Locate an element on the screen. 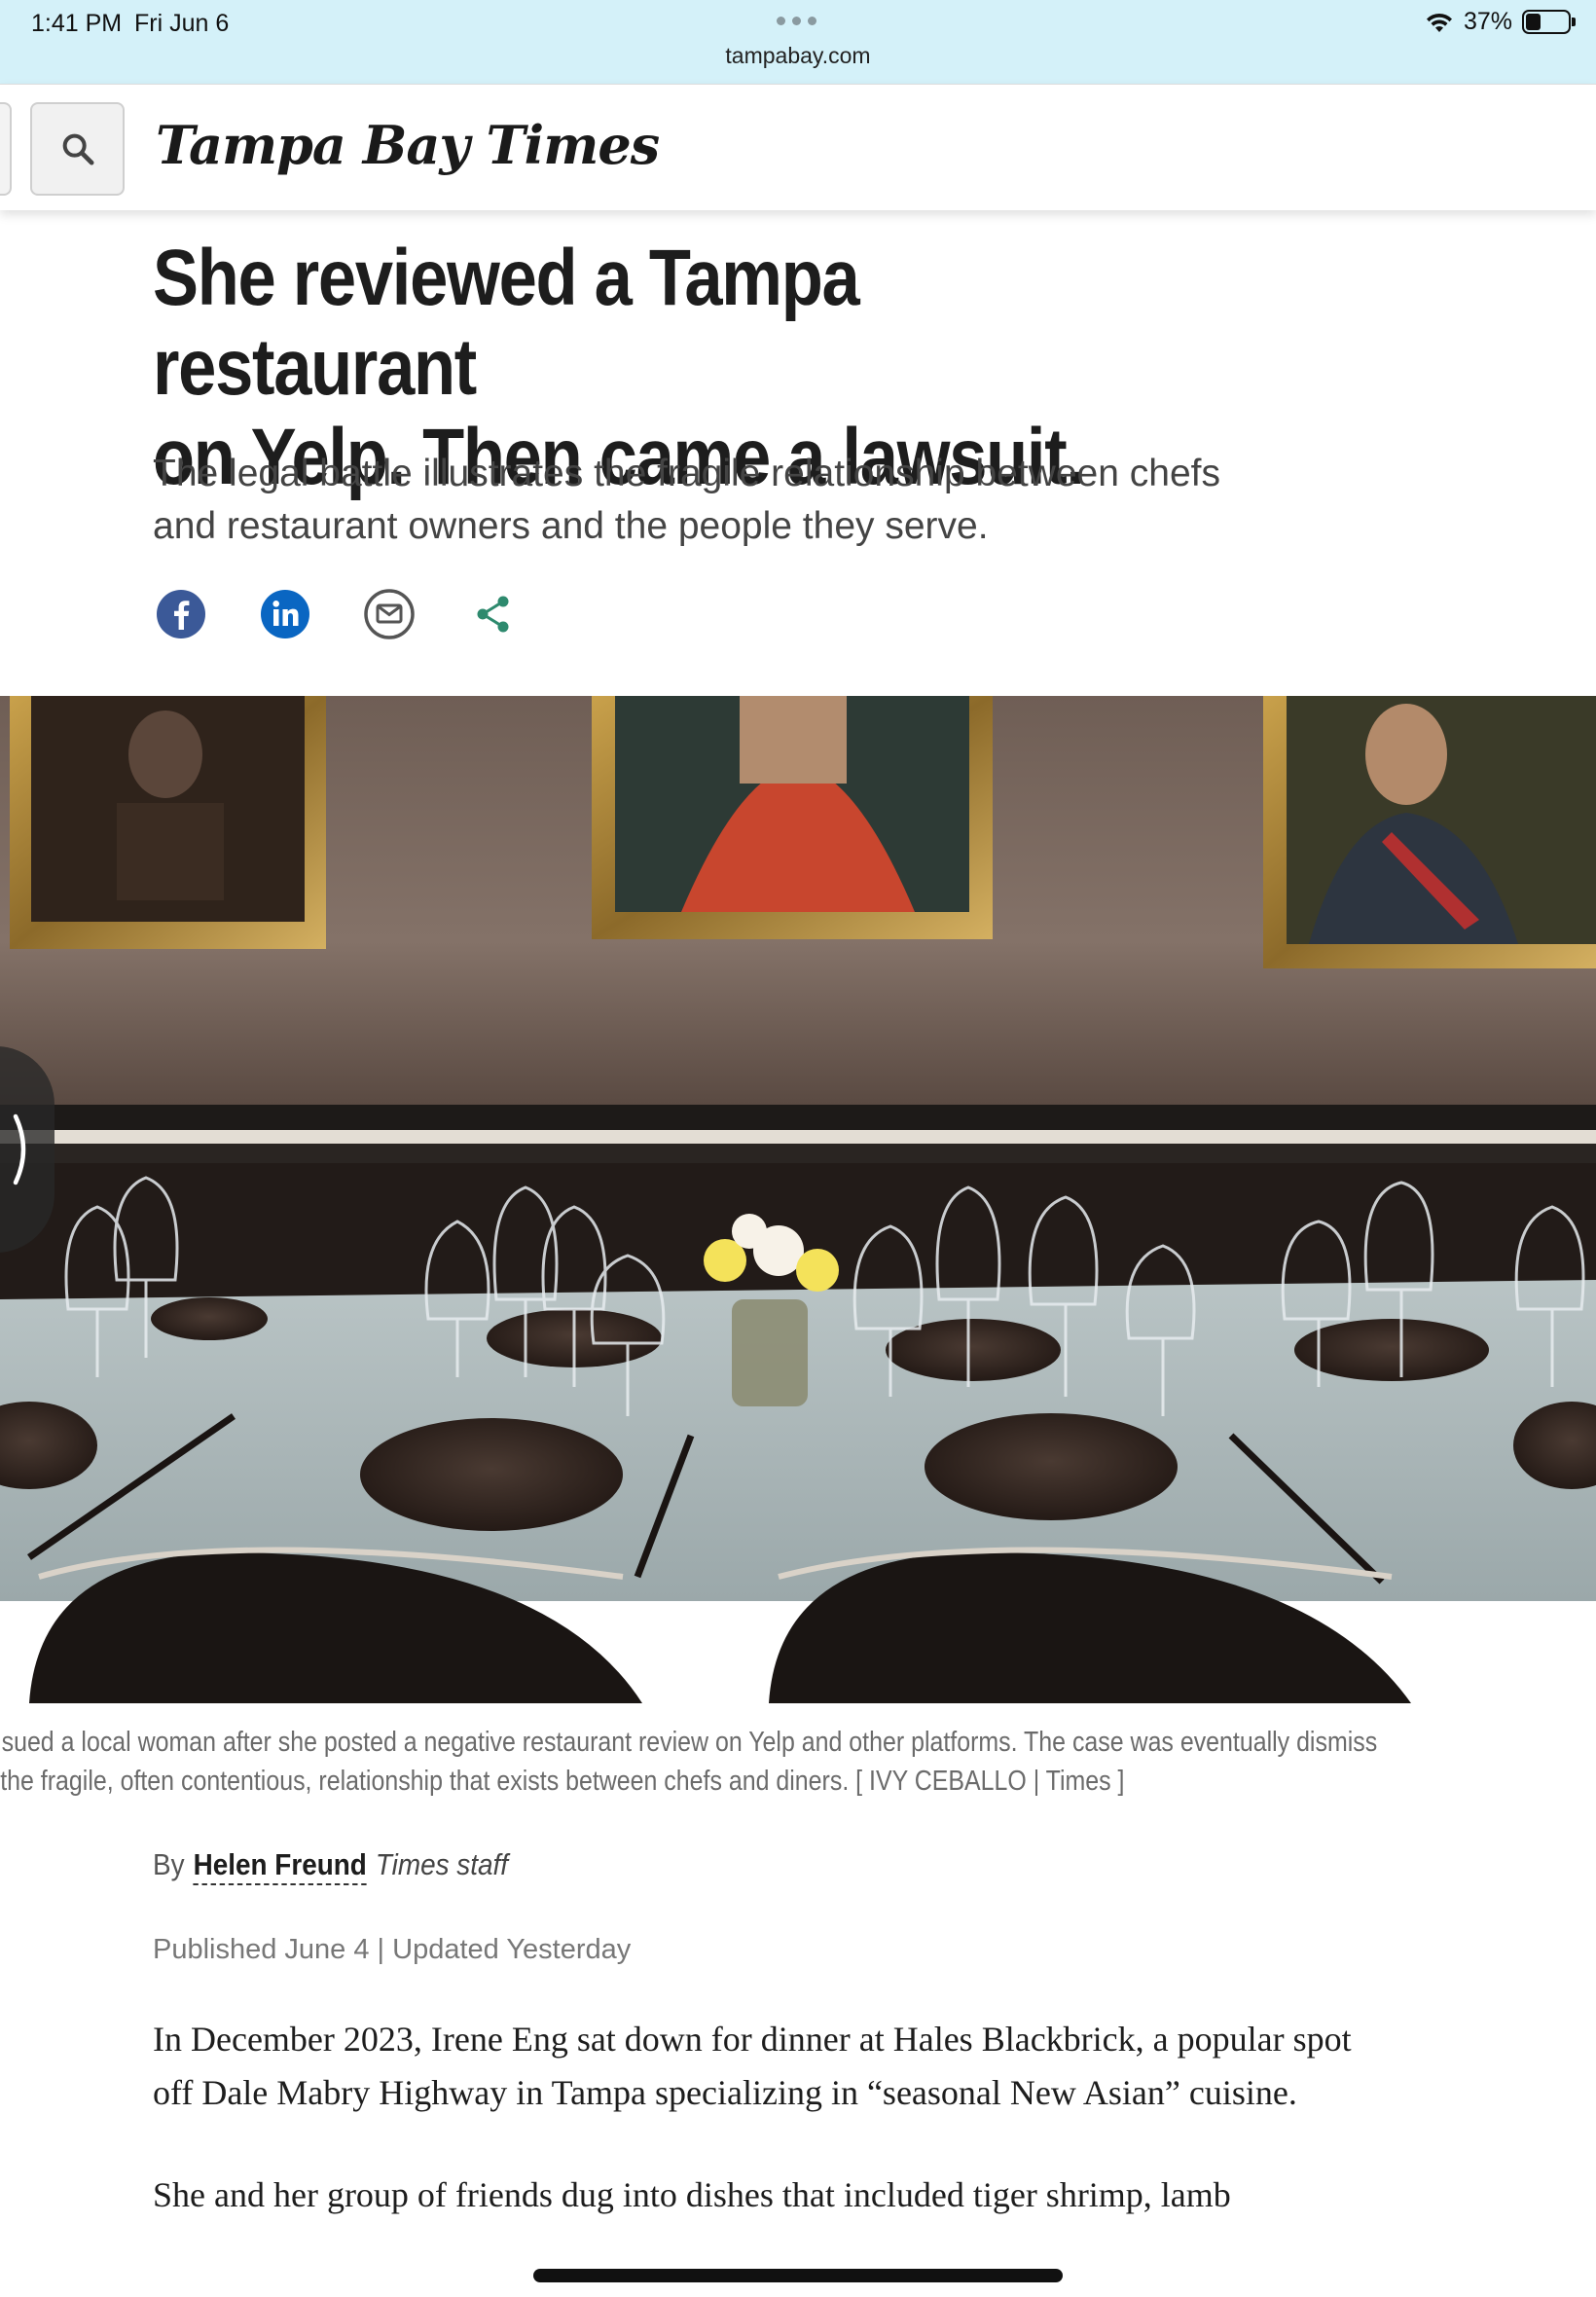 The image size is (1596, 2297). byline-prefix: By is located at coordinates (169, 1864).